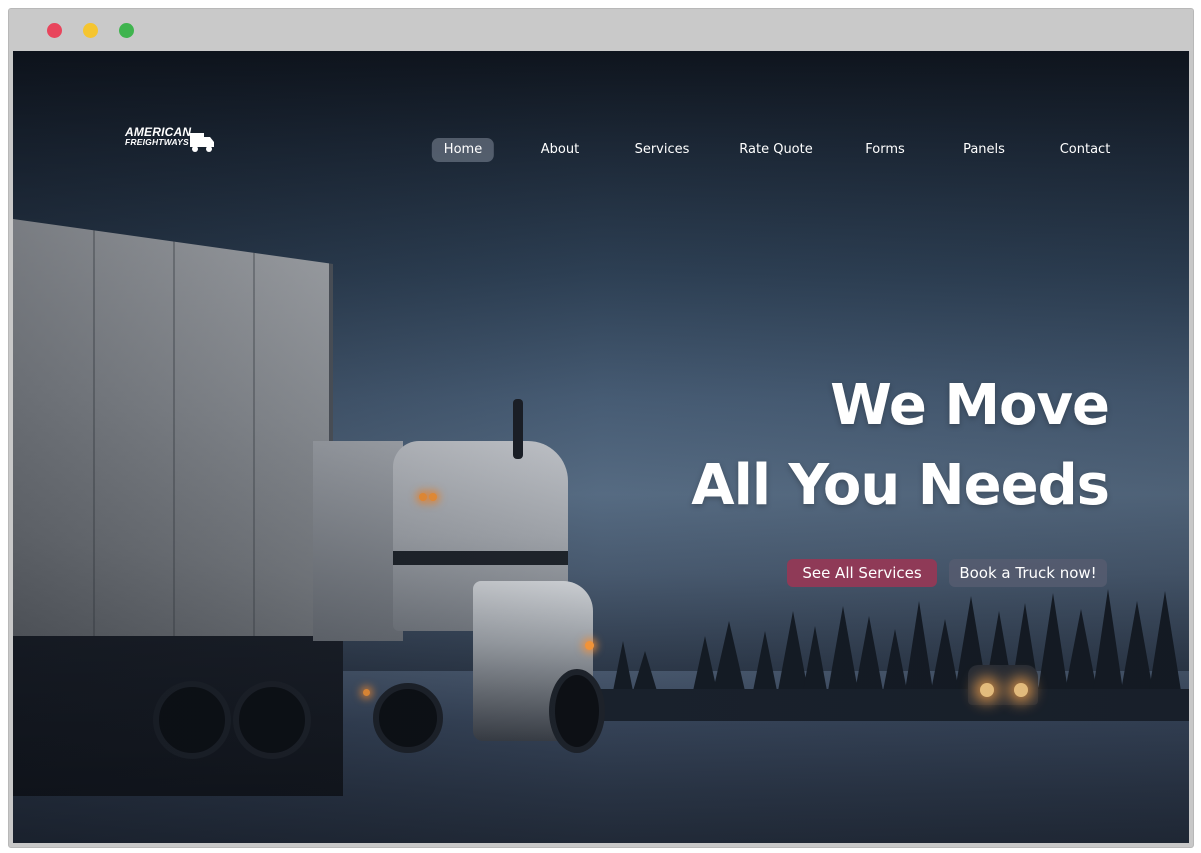 The image size is (1201, 853). Describe the element at coordinates (900, 485) in the screenshot. I see `hero-headline-line2: All You Needs` at that location.